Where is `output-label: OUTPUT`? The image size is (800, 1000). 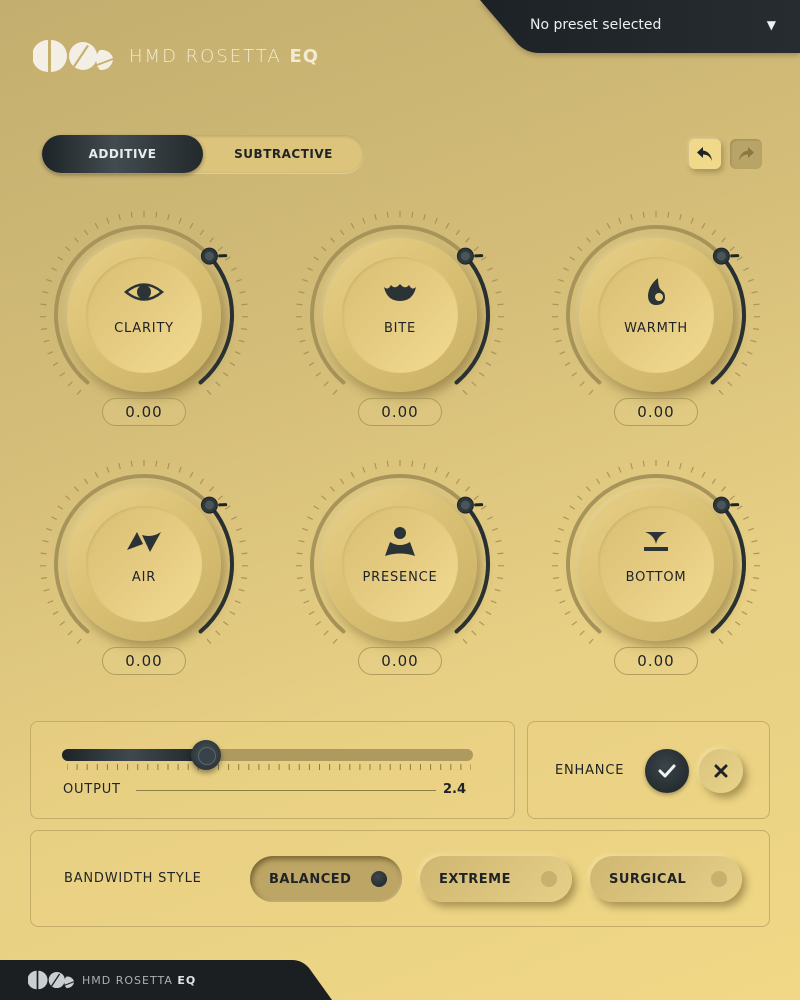 output-label: OUTPUT is located at coordinates (92, 789).